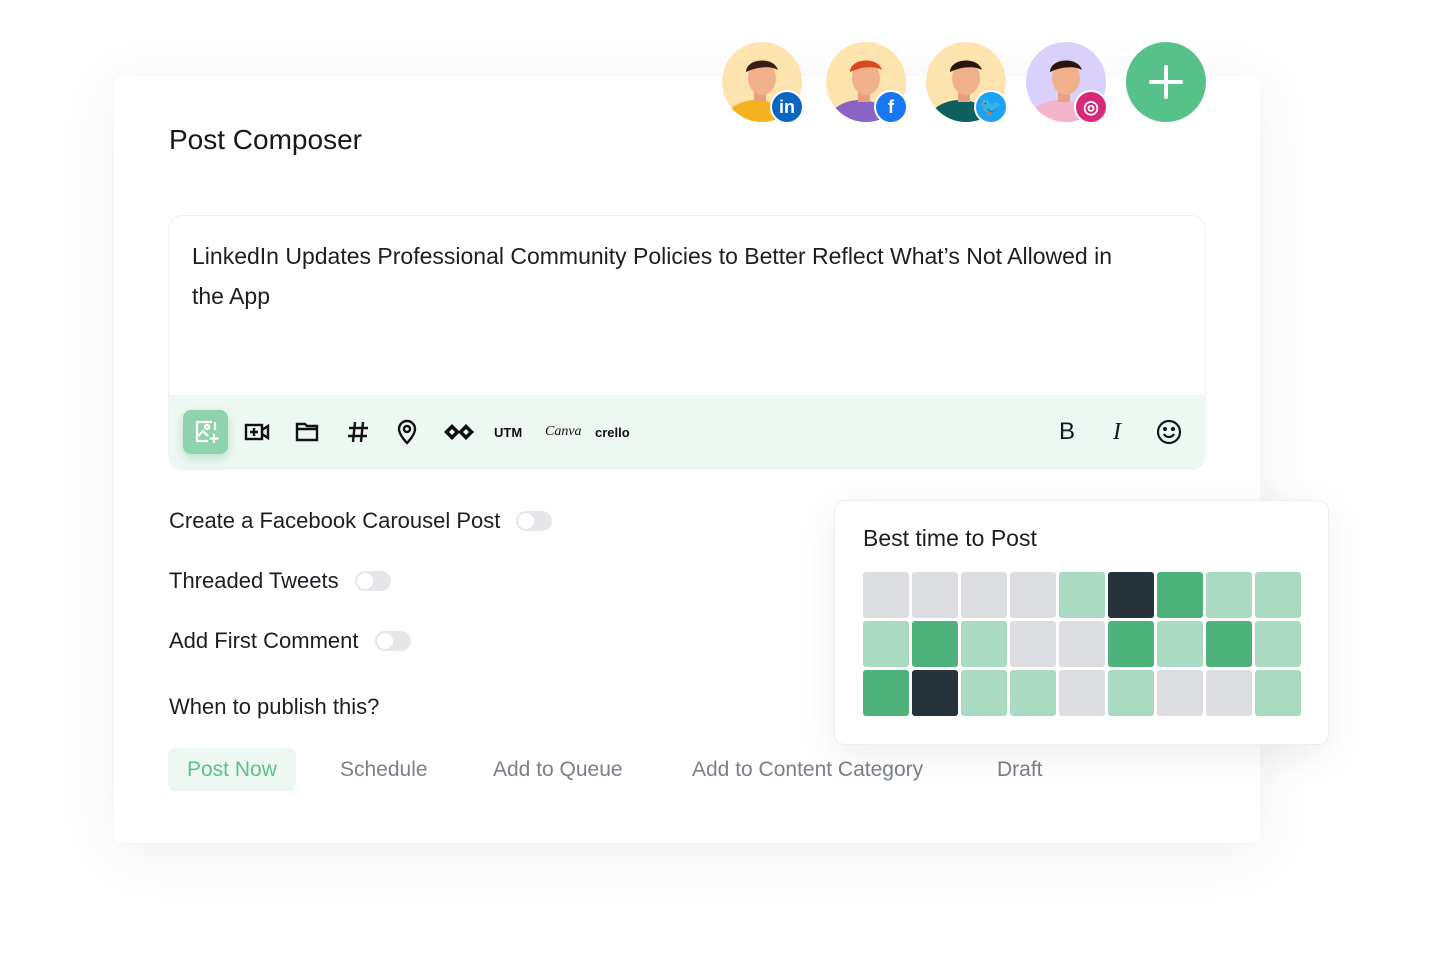 Image resolution: width=1456 pixels, height=958 pixels. I want to click on account-avatar-twitter: 🐦, so click(967, 83).